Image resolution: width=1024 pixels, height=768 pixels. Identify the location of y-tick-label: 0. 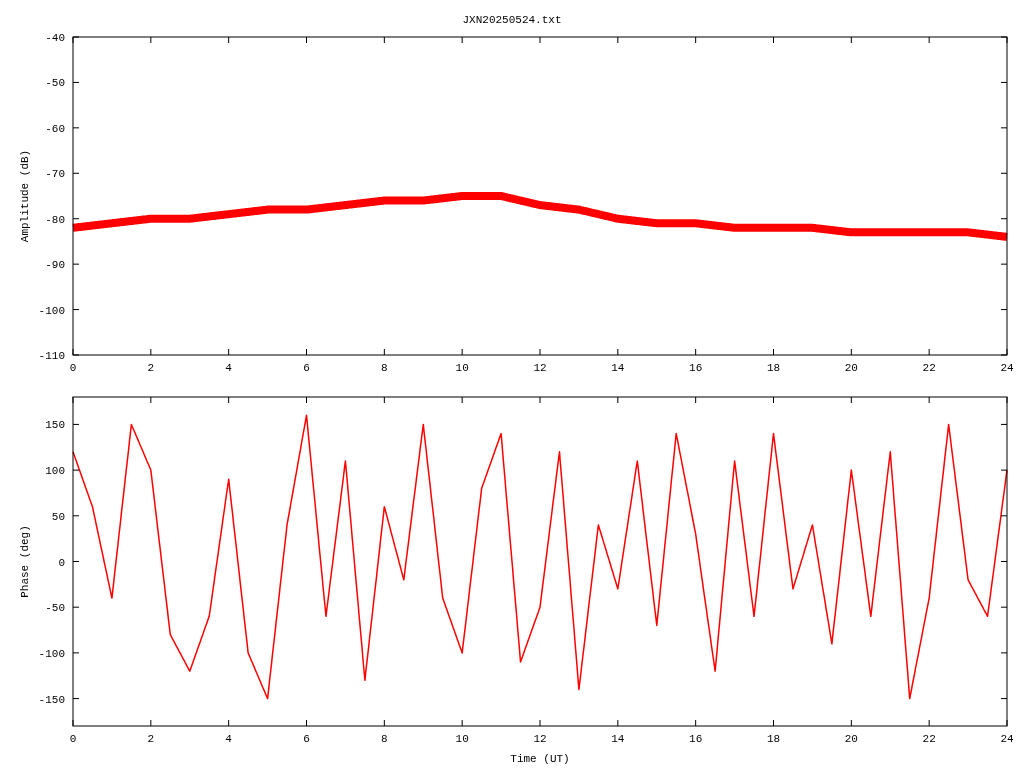
(61, 562).